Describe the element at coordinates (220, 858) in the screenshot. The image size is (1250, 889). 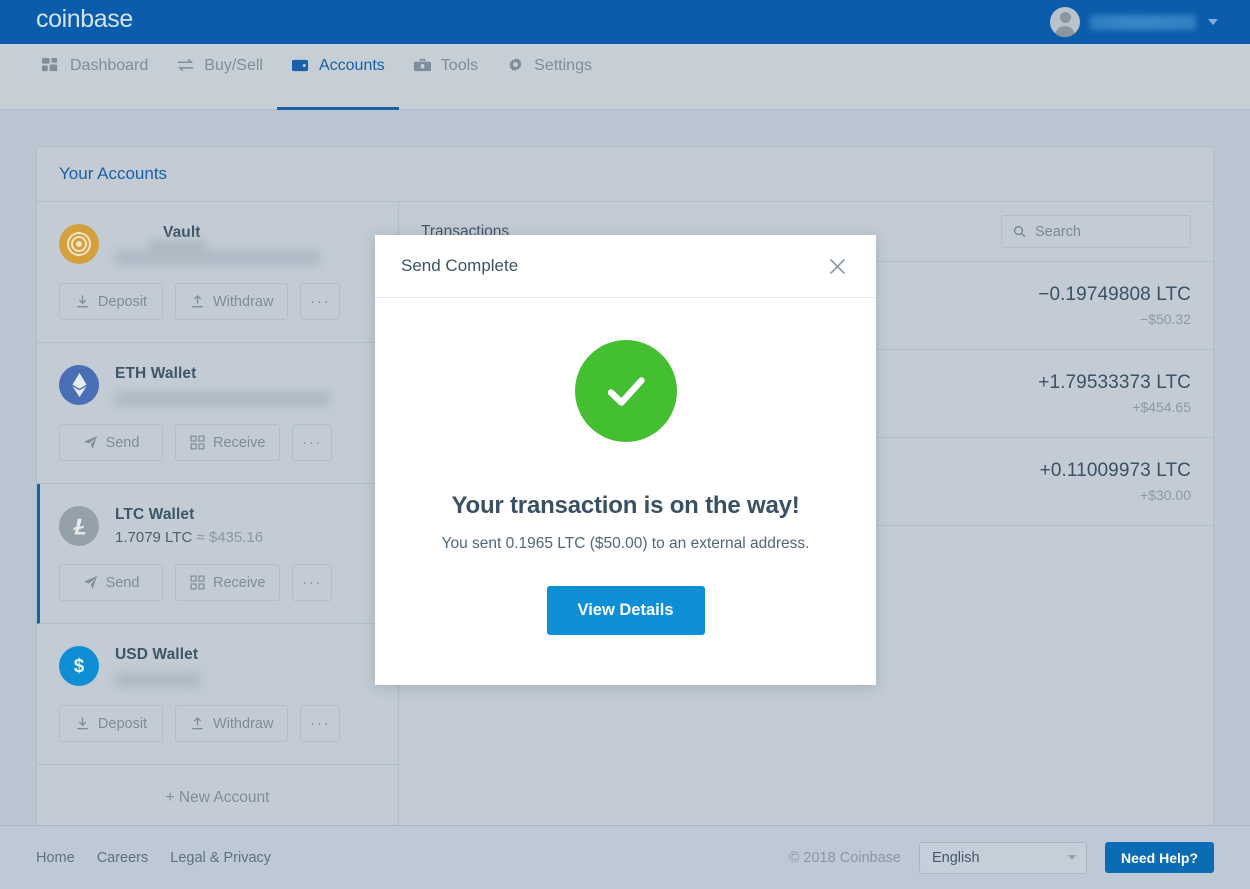
I see `footer-link-legal-privacy: Legal & Privacy` at that location.